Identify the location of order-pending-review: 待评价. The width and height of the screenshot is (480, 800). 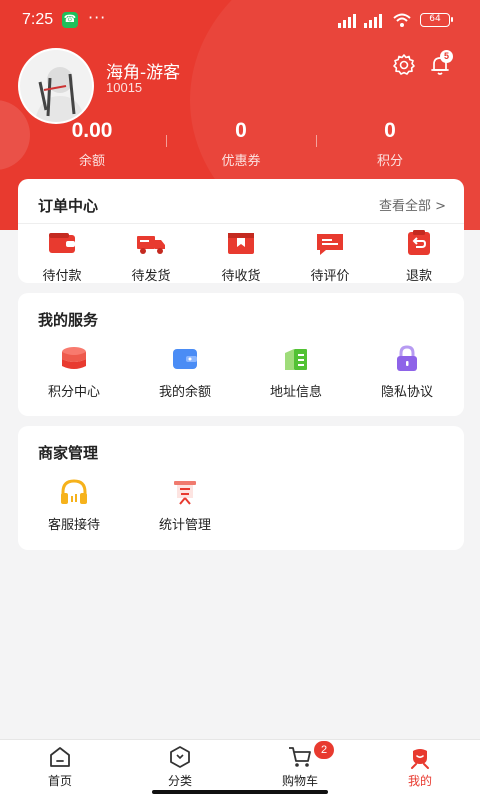
(330, 255).